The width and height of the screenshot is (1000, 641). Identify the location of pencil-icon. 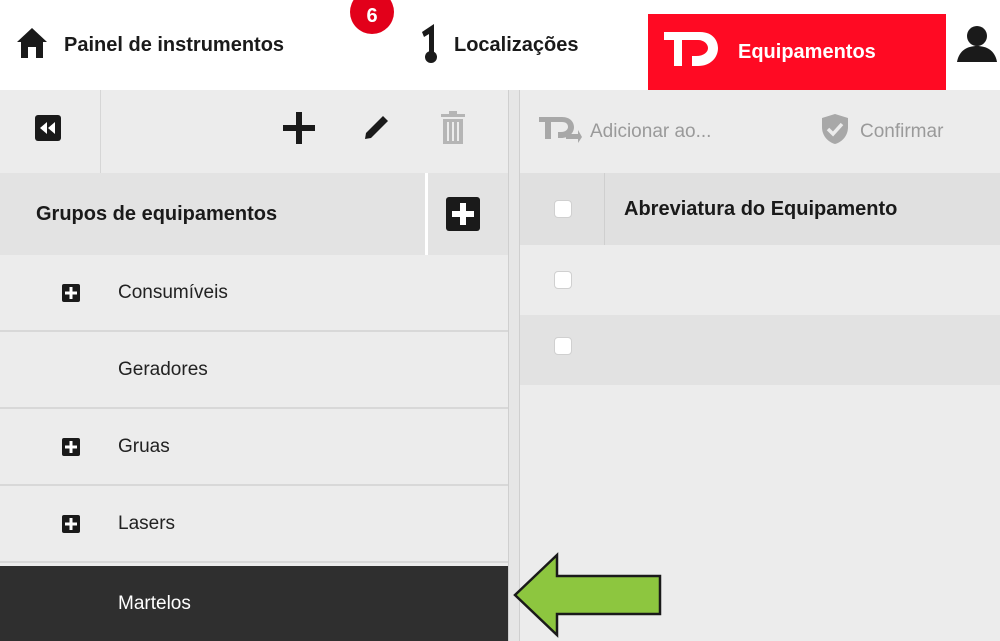
(376, 130).